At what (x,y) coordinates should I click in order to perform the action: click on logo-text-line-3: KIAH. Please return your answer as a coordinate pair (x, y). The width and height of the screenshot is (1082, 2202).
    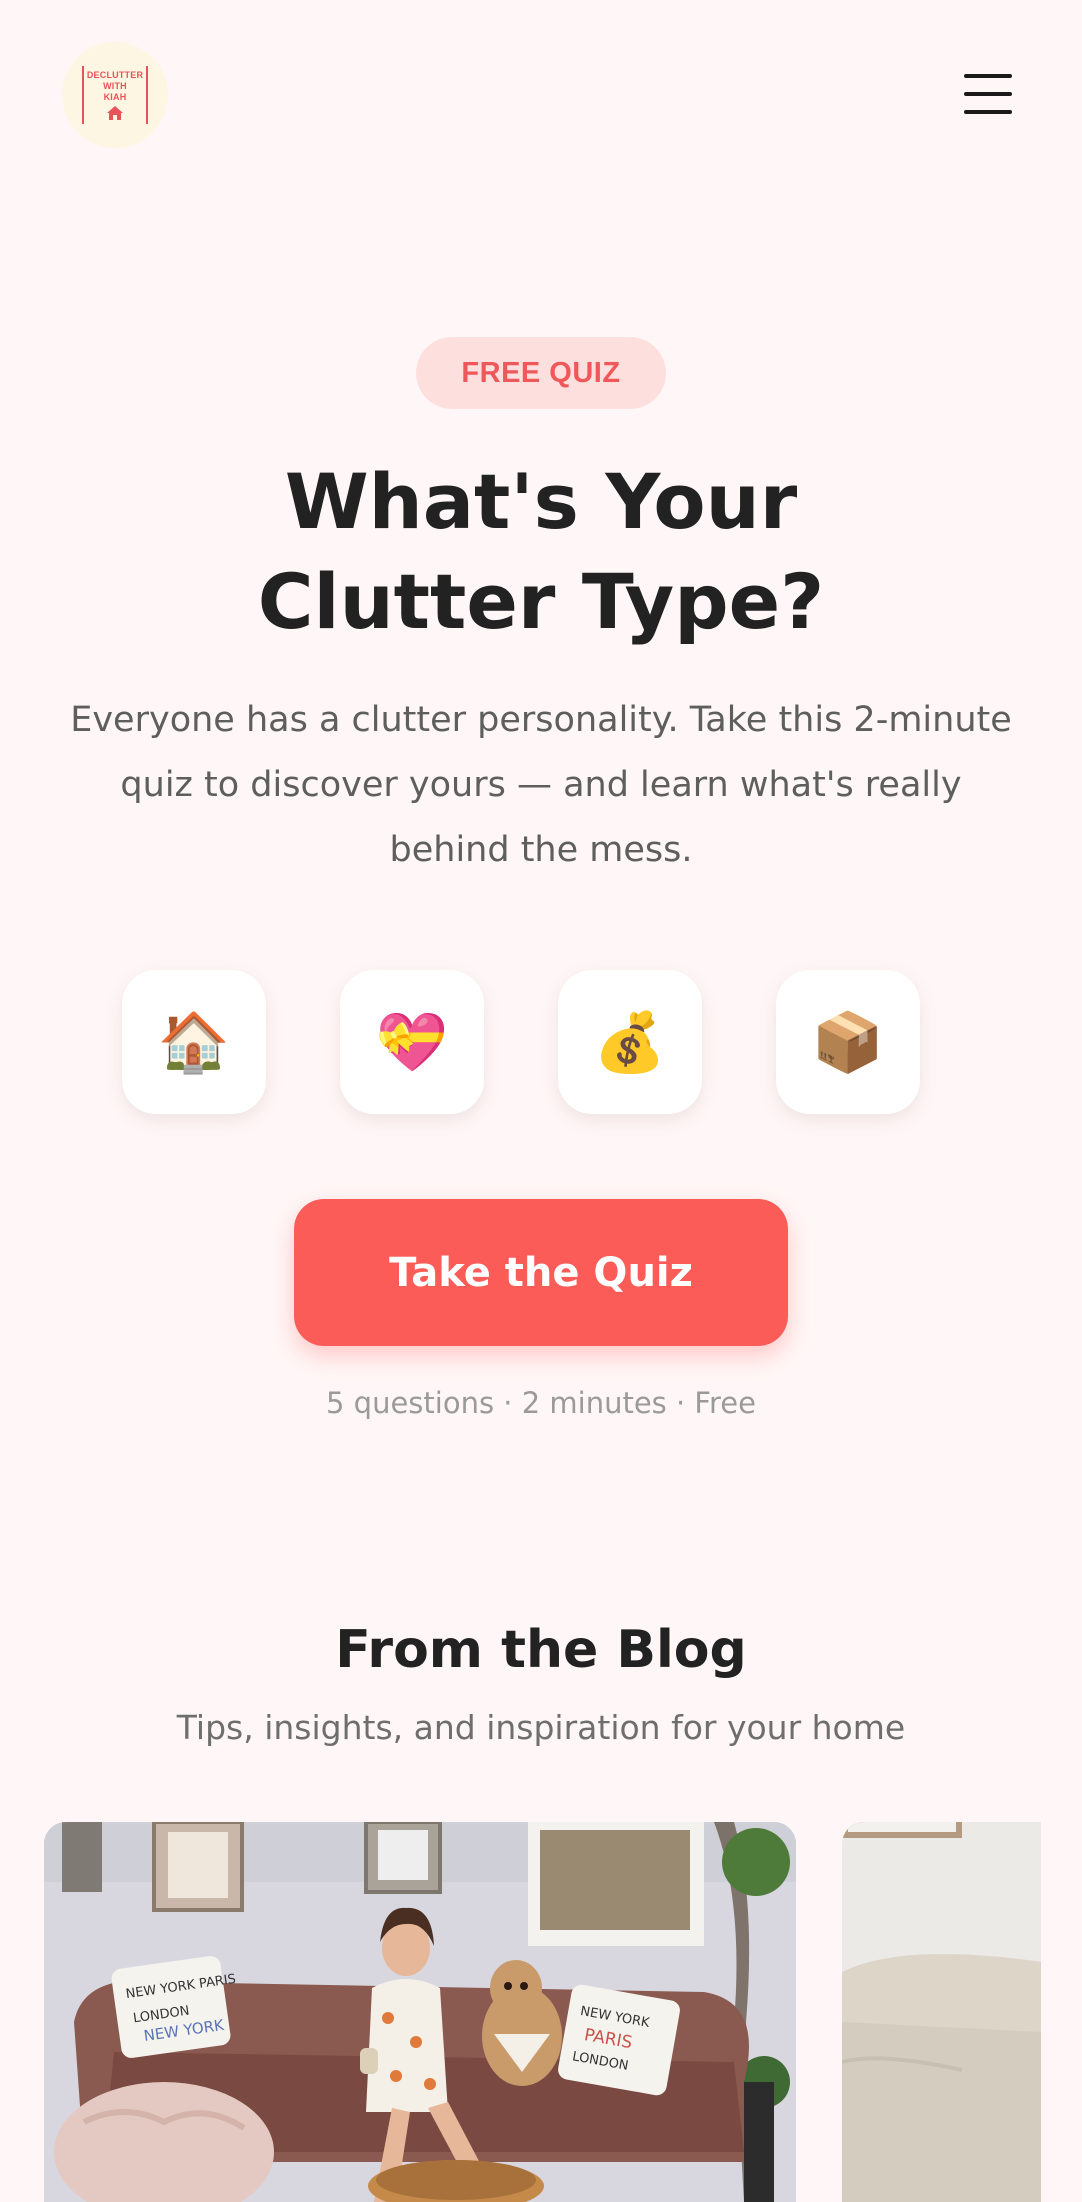
    Looking at the image, I should click on (115, 96).